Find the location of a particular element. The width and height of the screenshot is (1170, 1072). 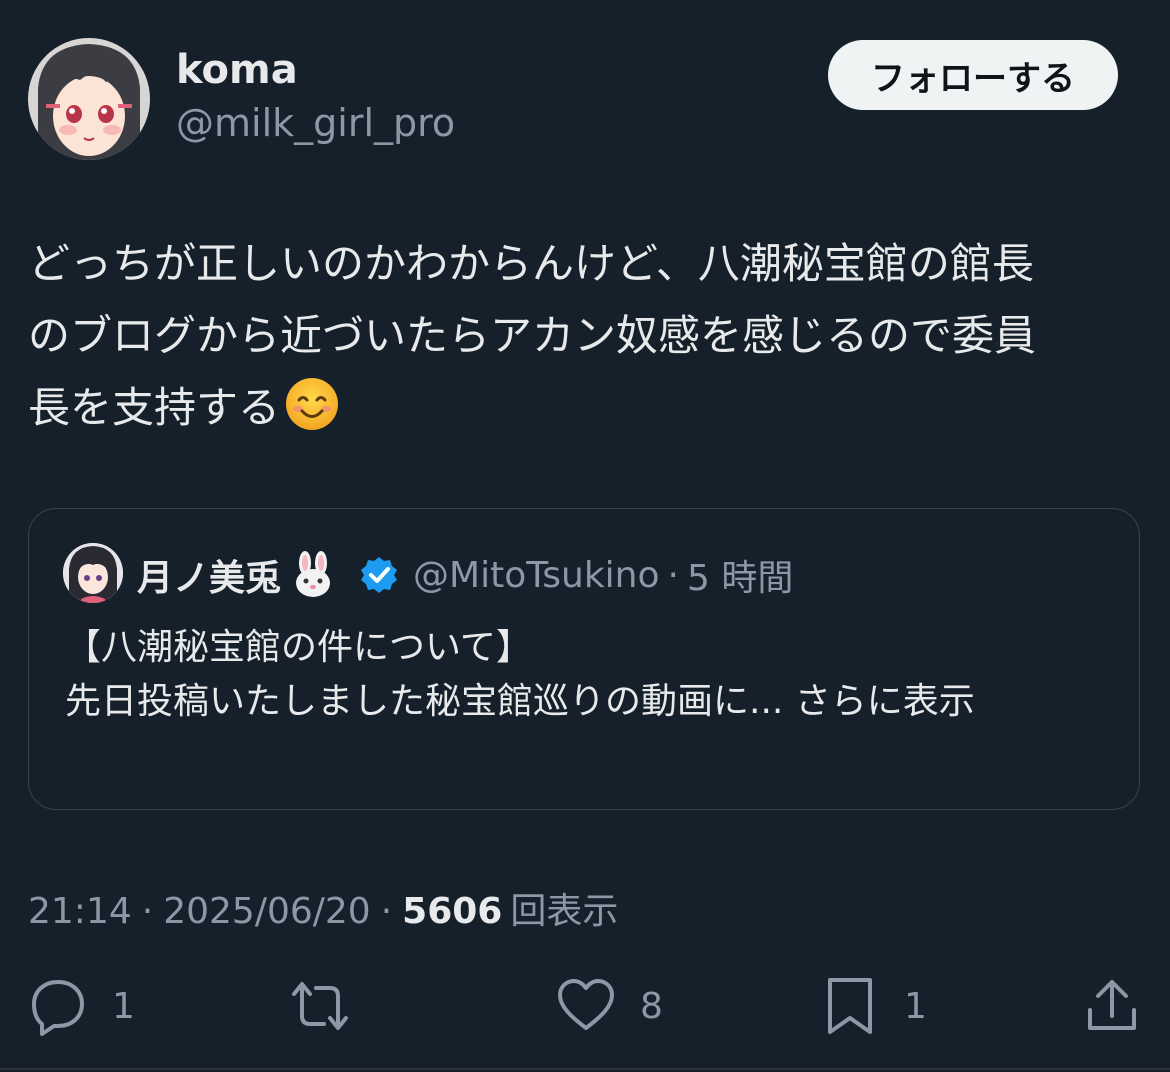

follow-button: フォローする is located at coordinates (973, 75).